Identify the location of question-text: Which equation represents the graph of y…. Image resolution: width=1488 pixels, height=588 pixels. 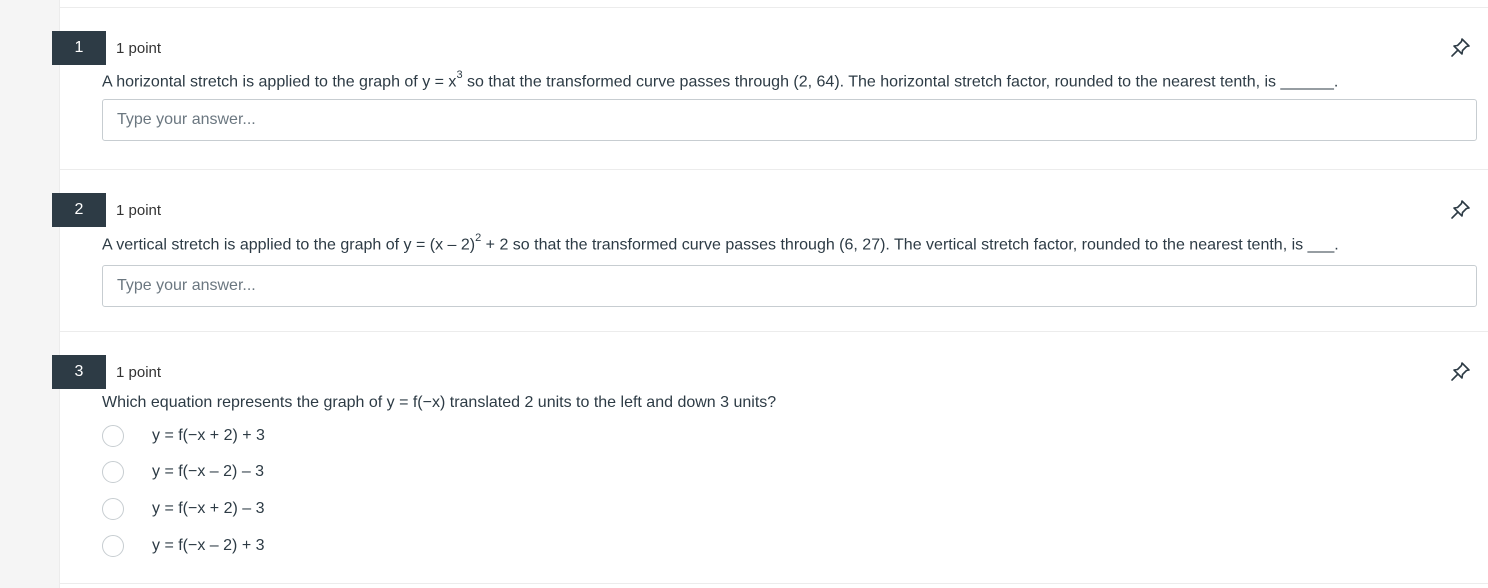
(439, 402).